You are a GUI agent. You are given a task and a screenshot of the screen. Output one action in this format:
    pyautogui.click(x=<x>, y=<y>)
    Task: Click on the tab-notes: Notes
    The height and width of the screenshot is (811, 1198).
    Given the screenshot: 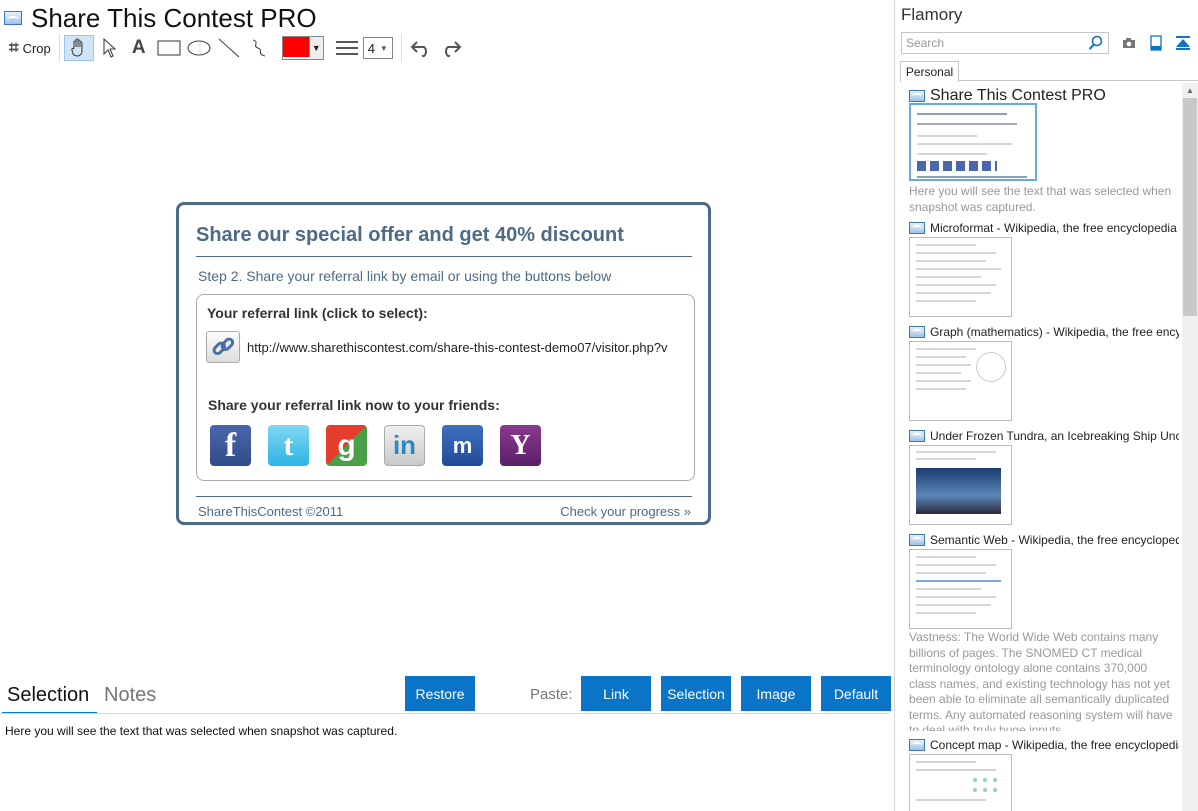 What is the action you would take?
    pyautogui.click(x=130, y=695)
    